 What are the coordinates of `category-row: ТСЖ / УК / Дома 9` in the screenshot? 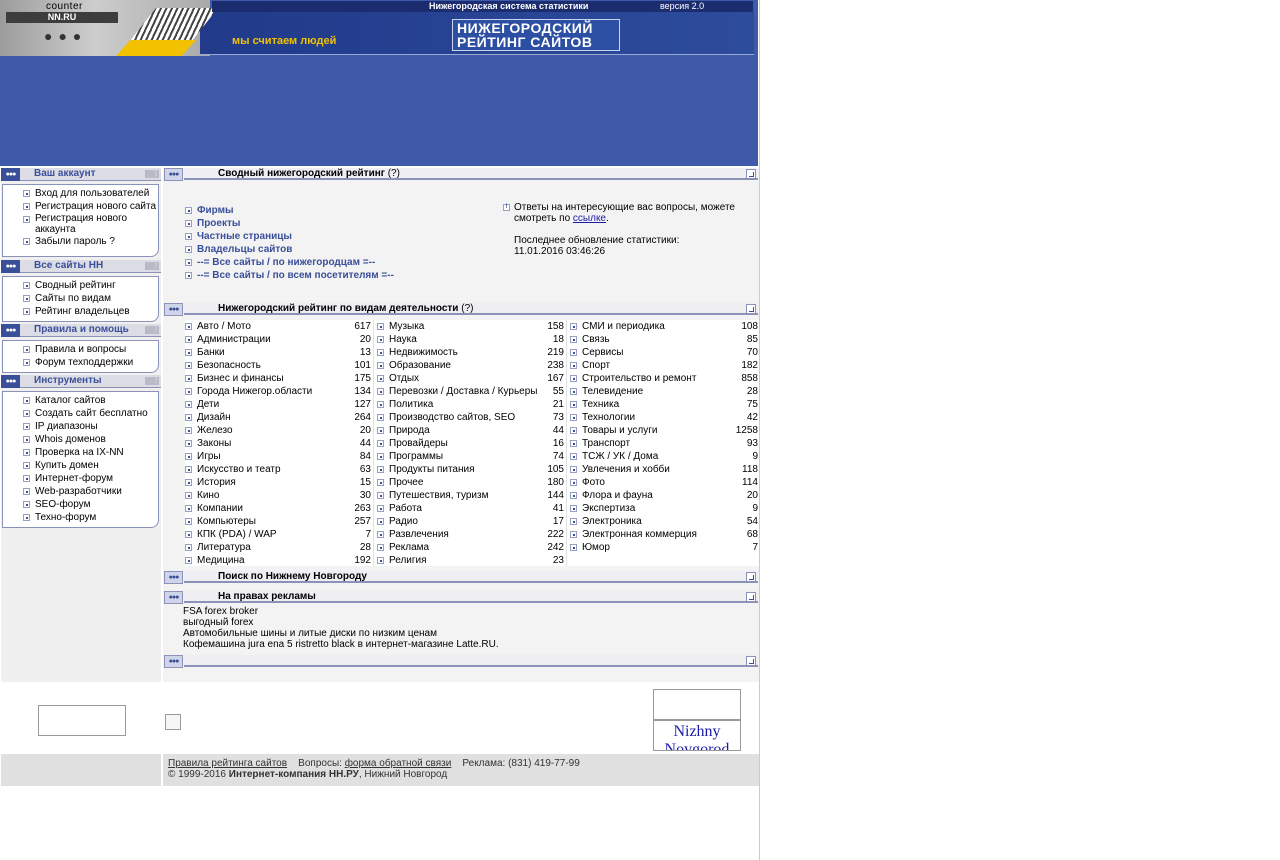 It's located at (664, 456).